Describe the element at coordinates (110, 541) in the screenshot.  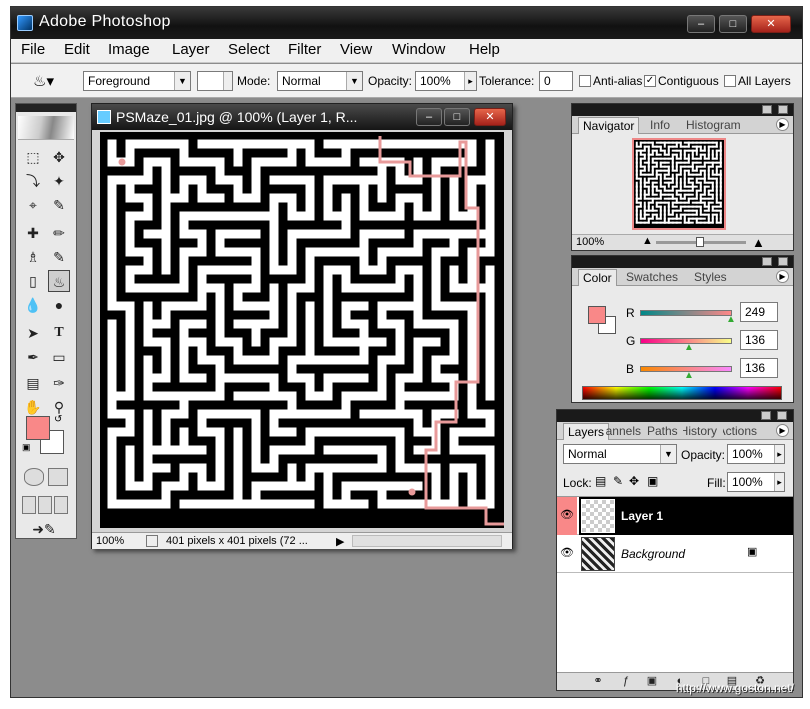
I see `doc-zoom-level: 100%` at that location.